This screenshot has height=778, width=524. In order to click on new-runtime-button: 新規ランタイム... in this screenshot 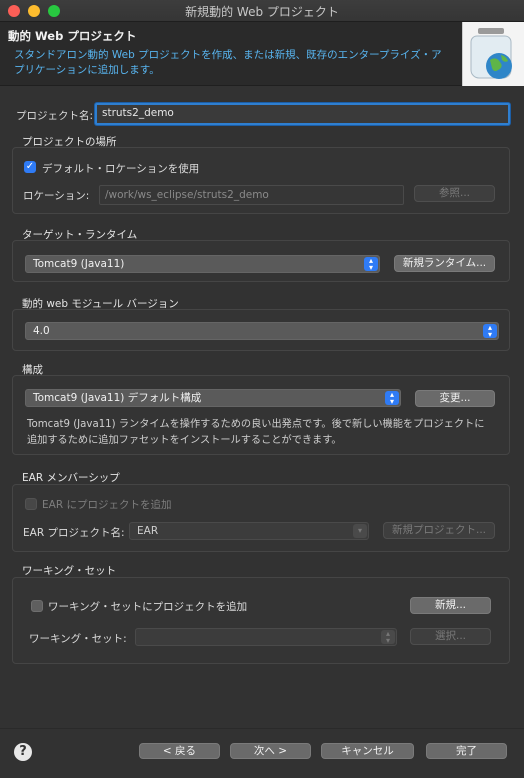, I will do `click(444, 263)`.